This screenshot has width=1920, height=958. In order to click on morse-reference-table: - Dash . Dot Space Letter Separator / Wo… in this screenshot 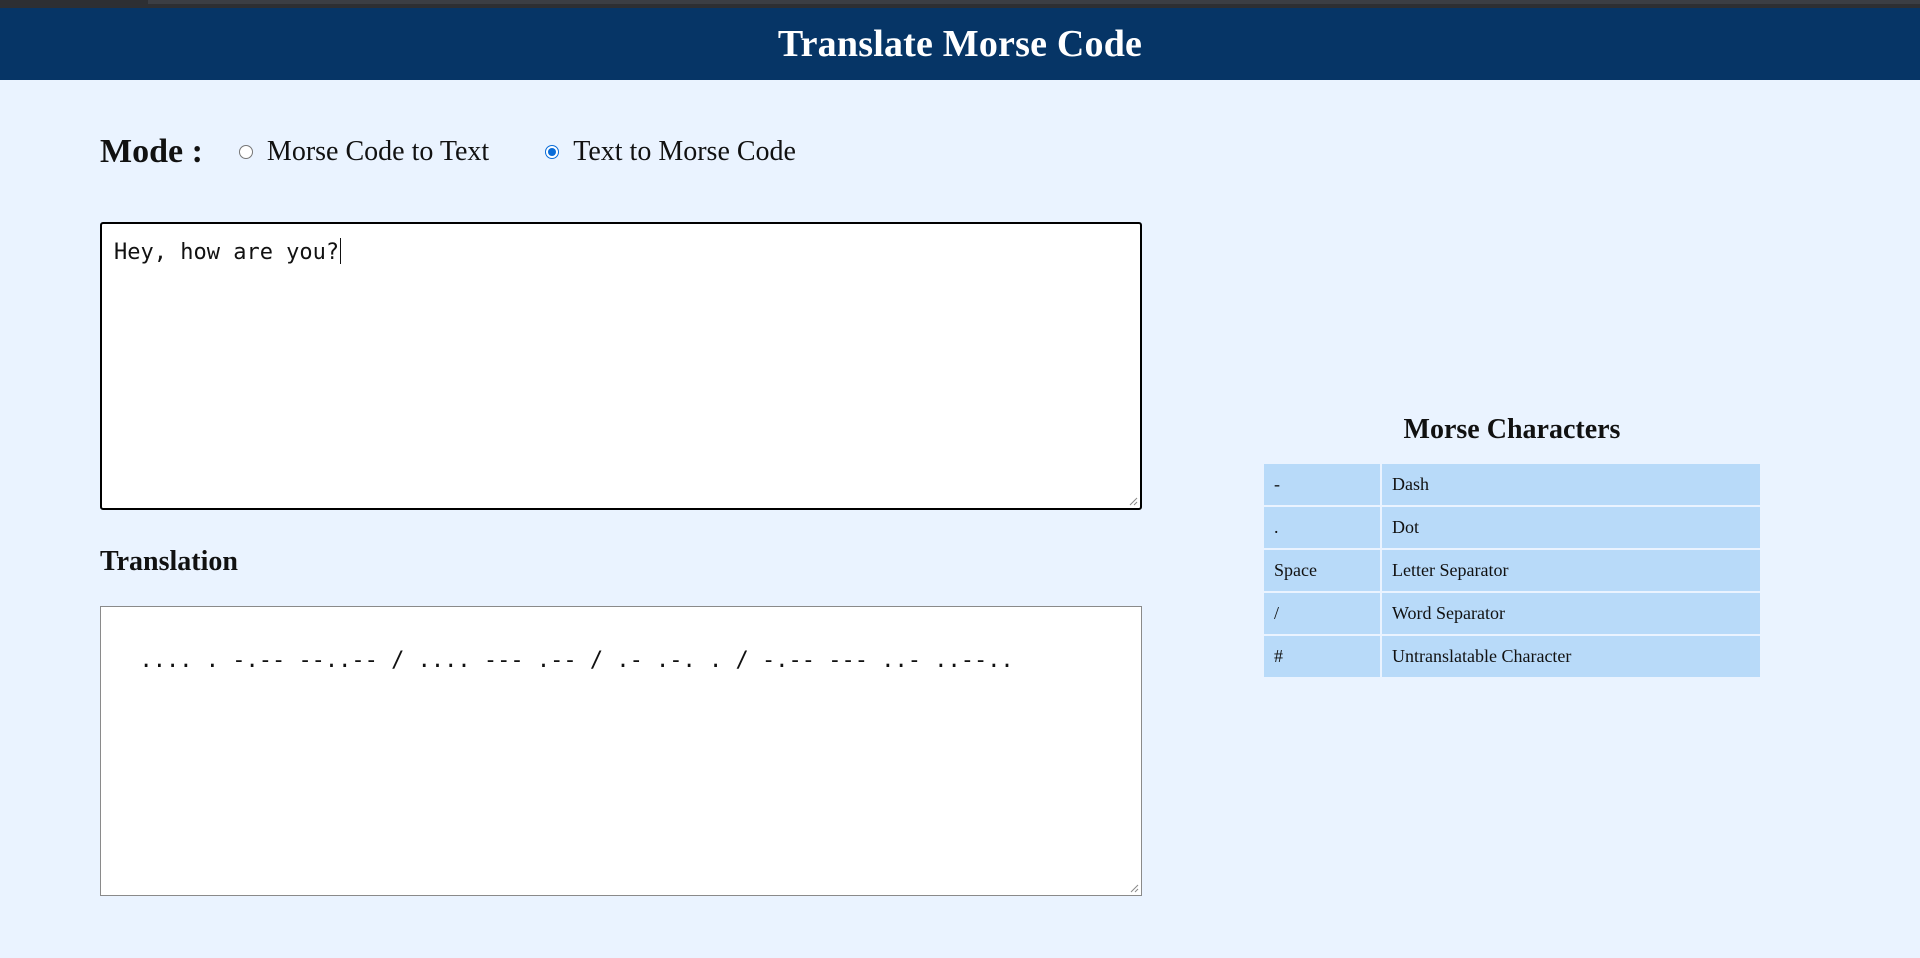, I will do `click(1512, 570)`.